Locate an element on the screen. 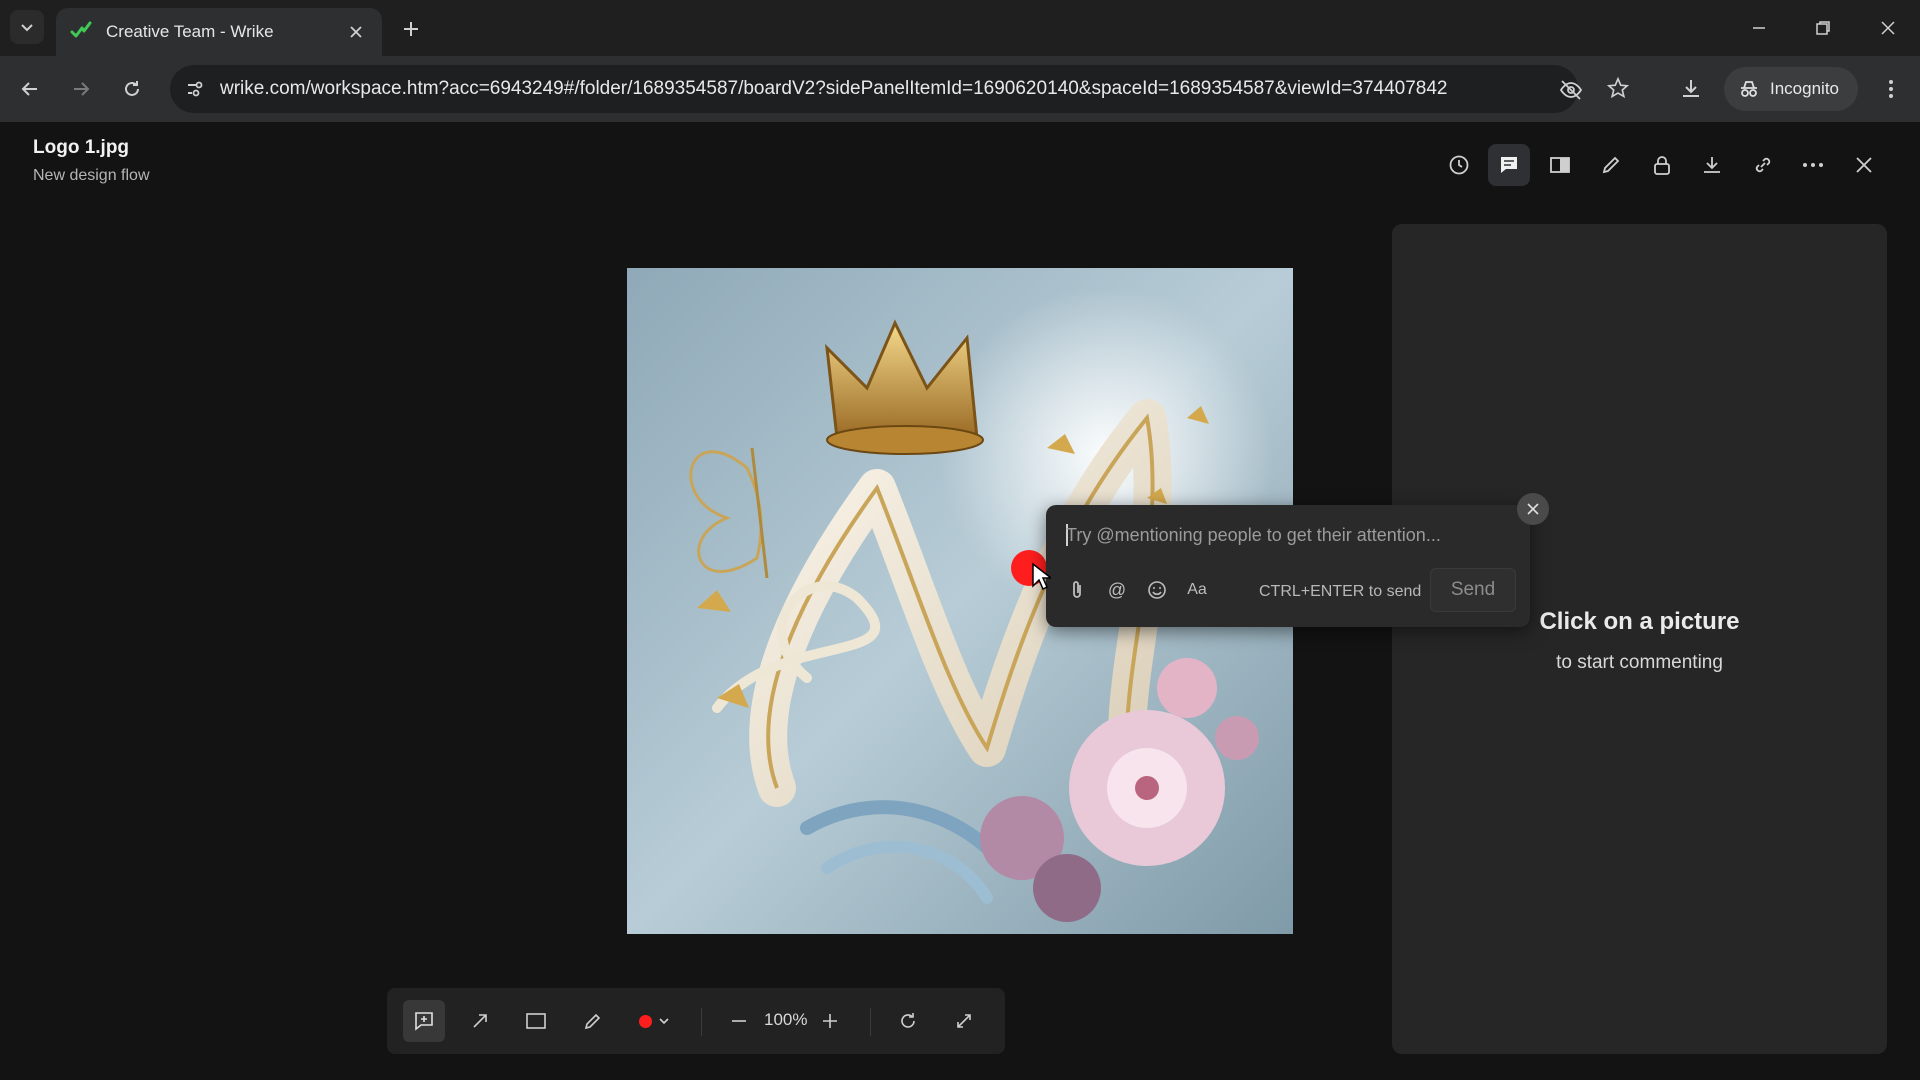 This screenshot has width=1920, height=1080. emoji-icon is located at coordinates (1157, 590).